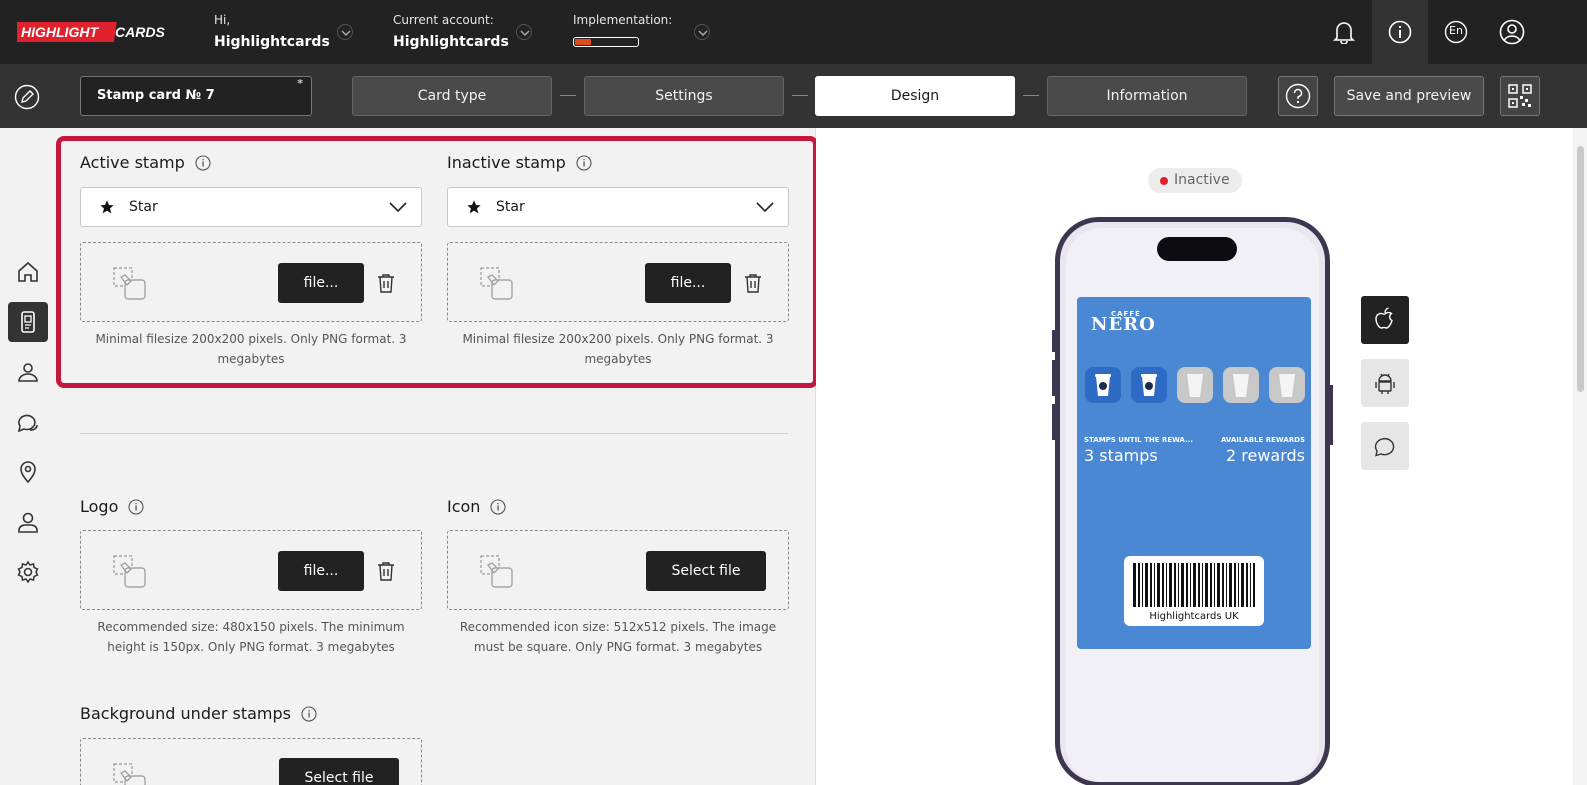 The width and height of the screenshot is (1587, 785). What do you see at coordinates (272, 31) in the screenshot?
I see `user-menu: Hi, Highlightcards` at bounding box center [272, 31].